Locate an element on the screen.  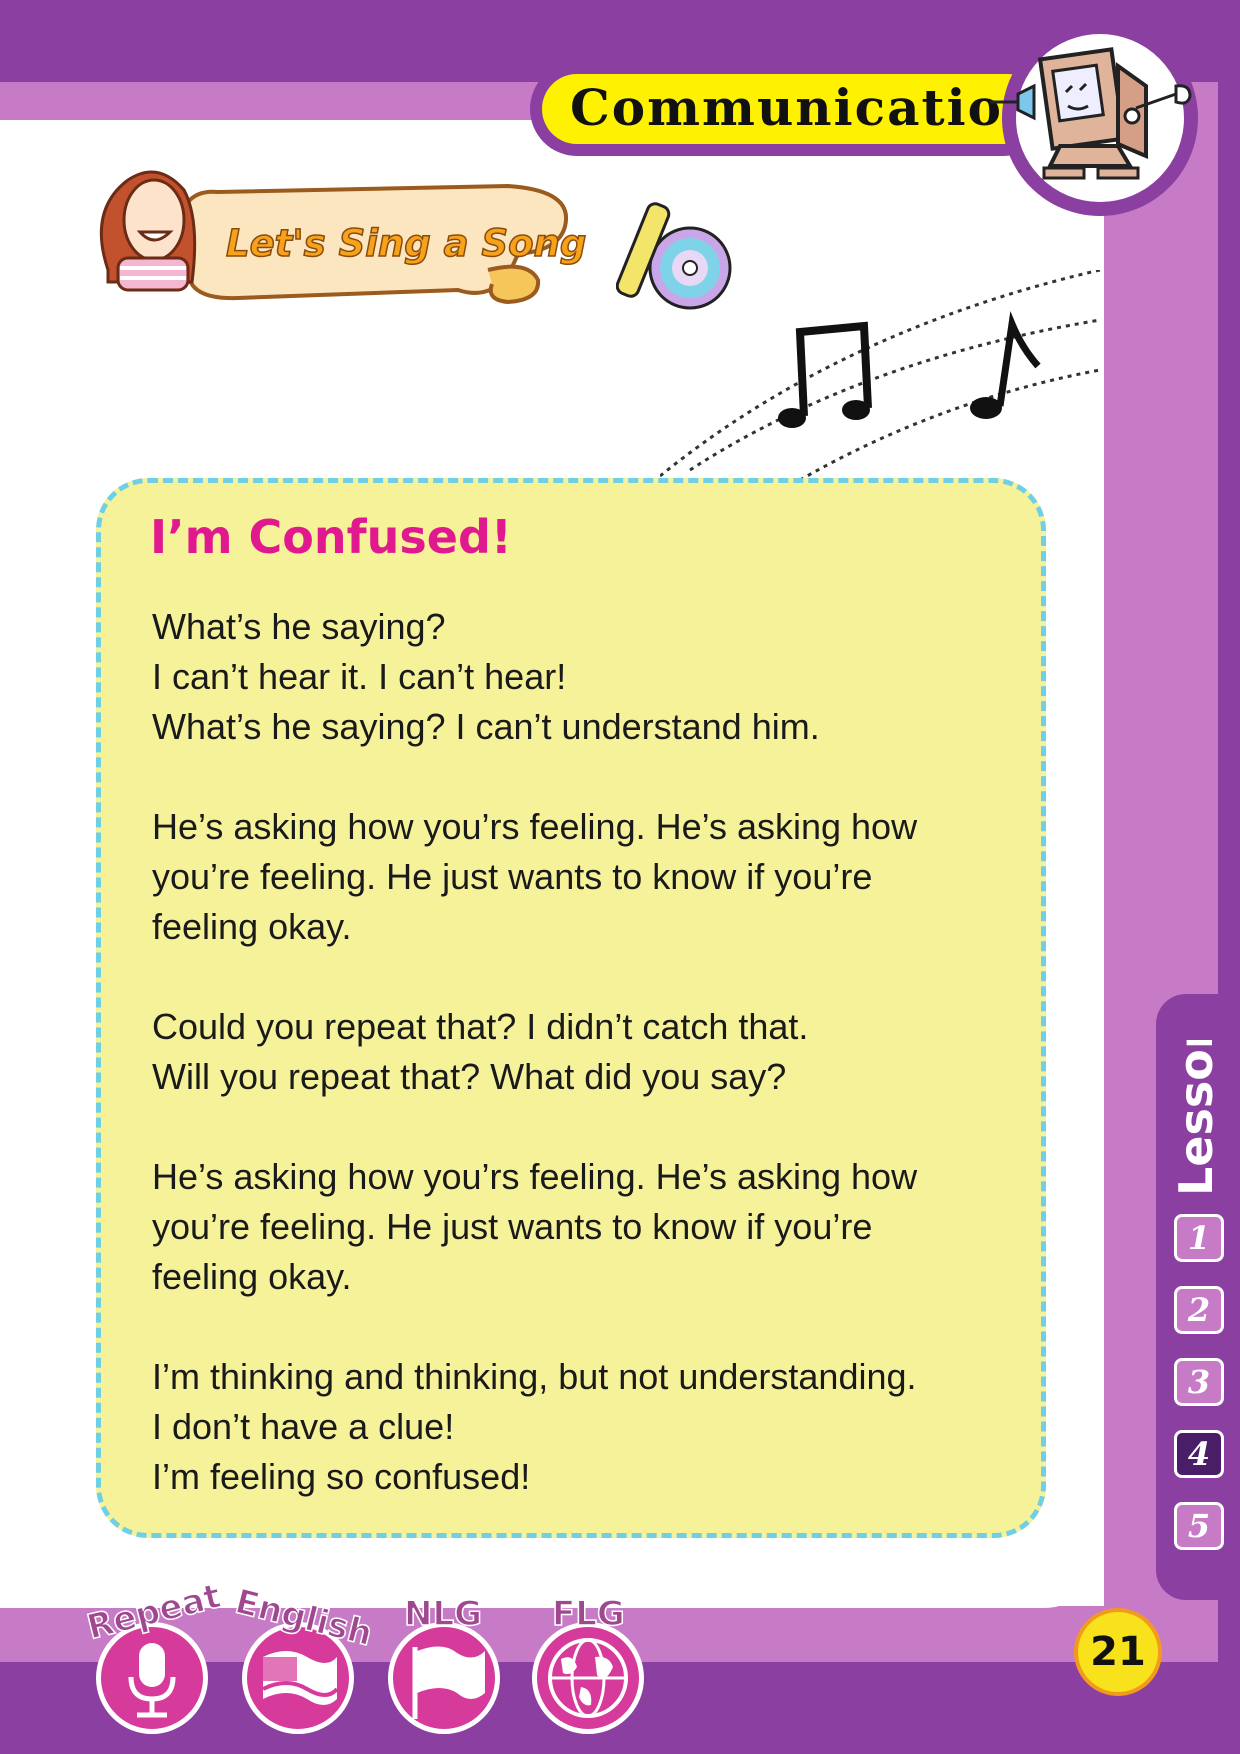
lyric-line: Will you repeat that? What did you say? is located at coordinates (469, 1076).